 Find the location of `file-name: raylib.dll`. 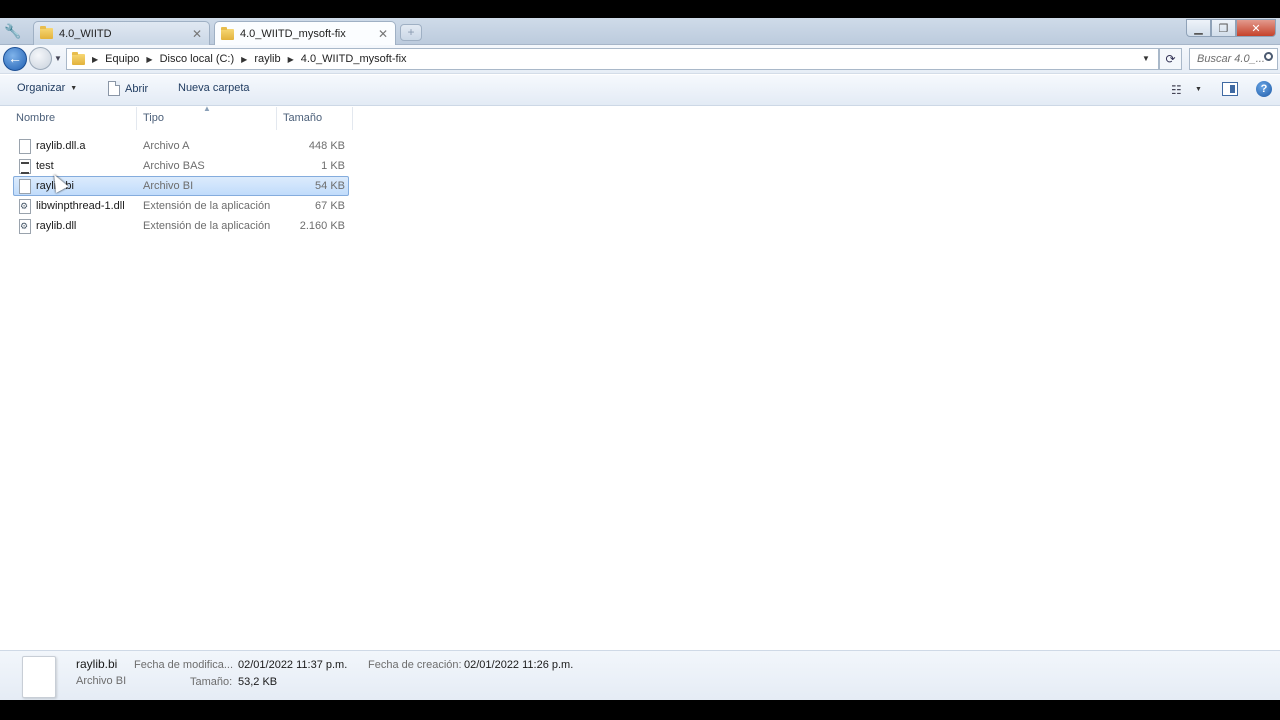

file-name: raylib.dll is located at coordinates (56, 226).